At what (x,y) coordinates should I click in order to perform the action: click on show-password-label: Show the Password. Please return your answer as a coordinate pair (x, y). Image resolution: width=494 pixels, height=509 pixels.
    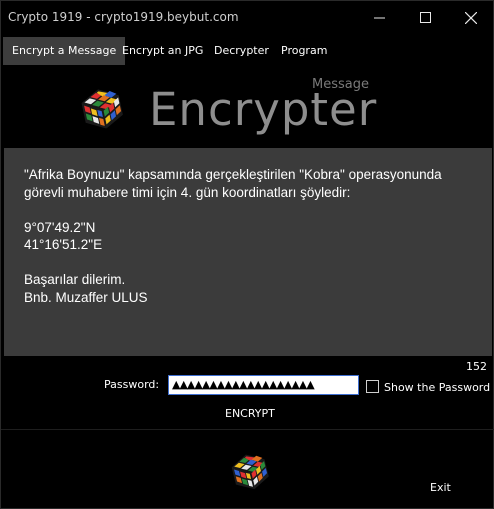
    Looking at the image, I should click on (437, 387).